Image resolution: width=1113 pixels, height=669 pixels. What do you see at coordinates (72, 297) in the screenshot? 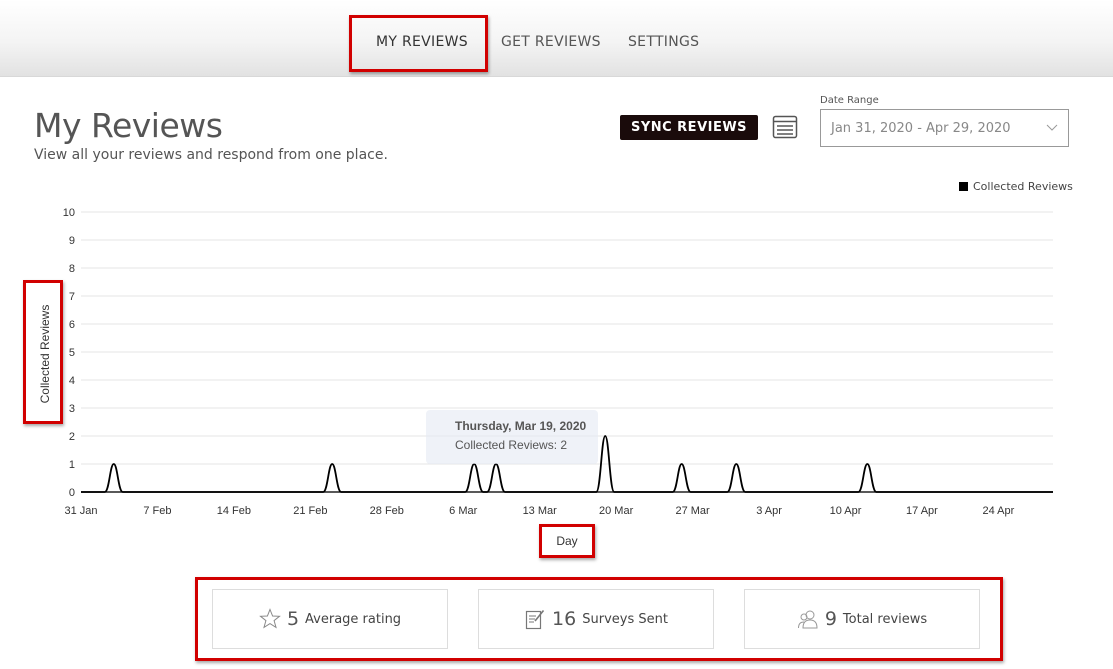
I see `y-tick-label: 7` at bounding box center [72, 297].